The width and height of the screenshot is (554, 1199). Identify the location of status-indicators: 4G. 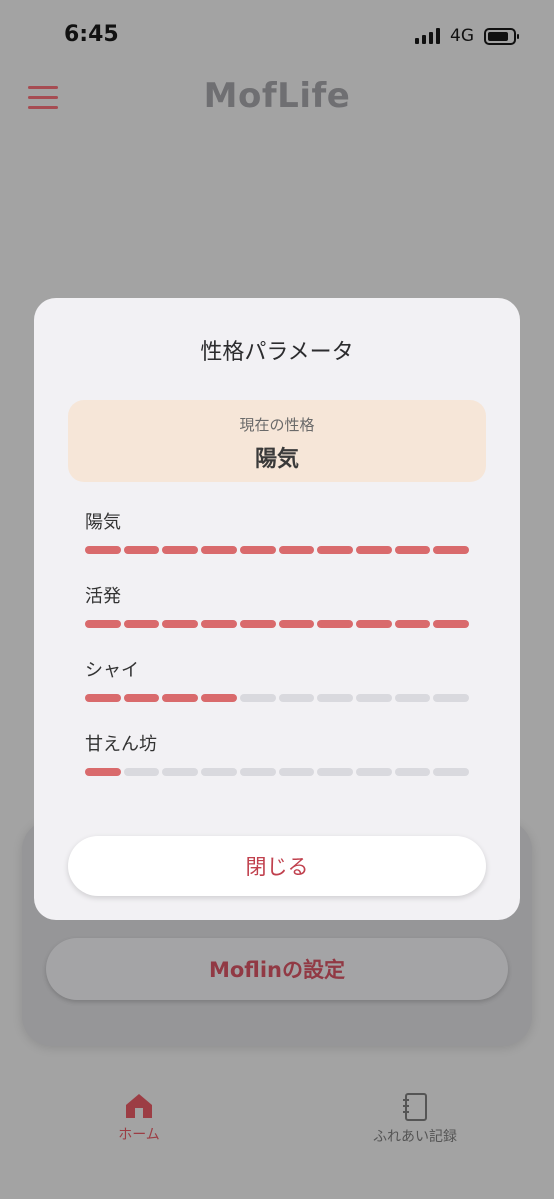
(467, 36).